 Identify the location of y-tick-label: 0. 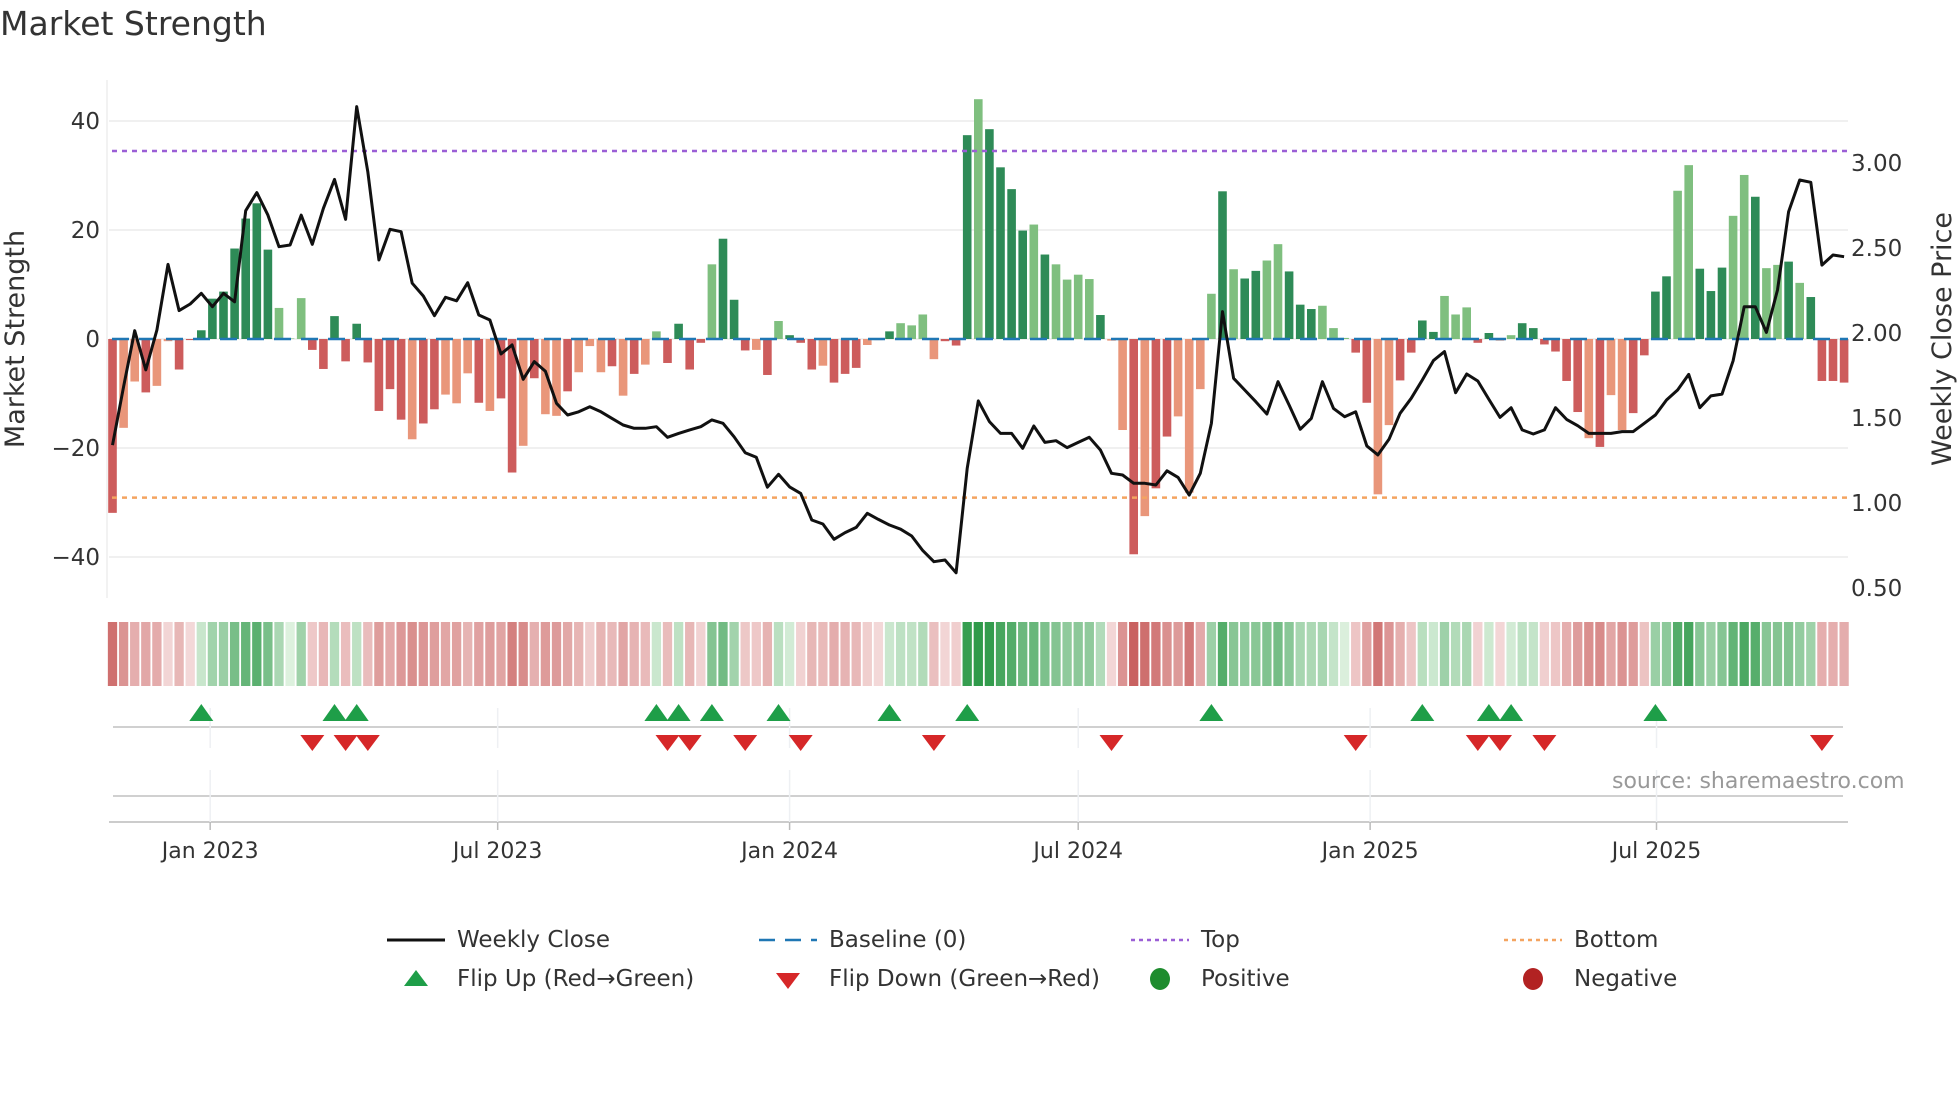
(92, 340).